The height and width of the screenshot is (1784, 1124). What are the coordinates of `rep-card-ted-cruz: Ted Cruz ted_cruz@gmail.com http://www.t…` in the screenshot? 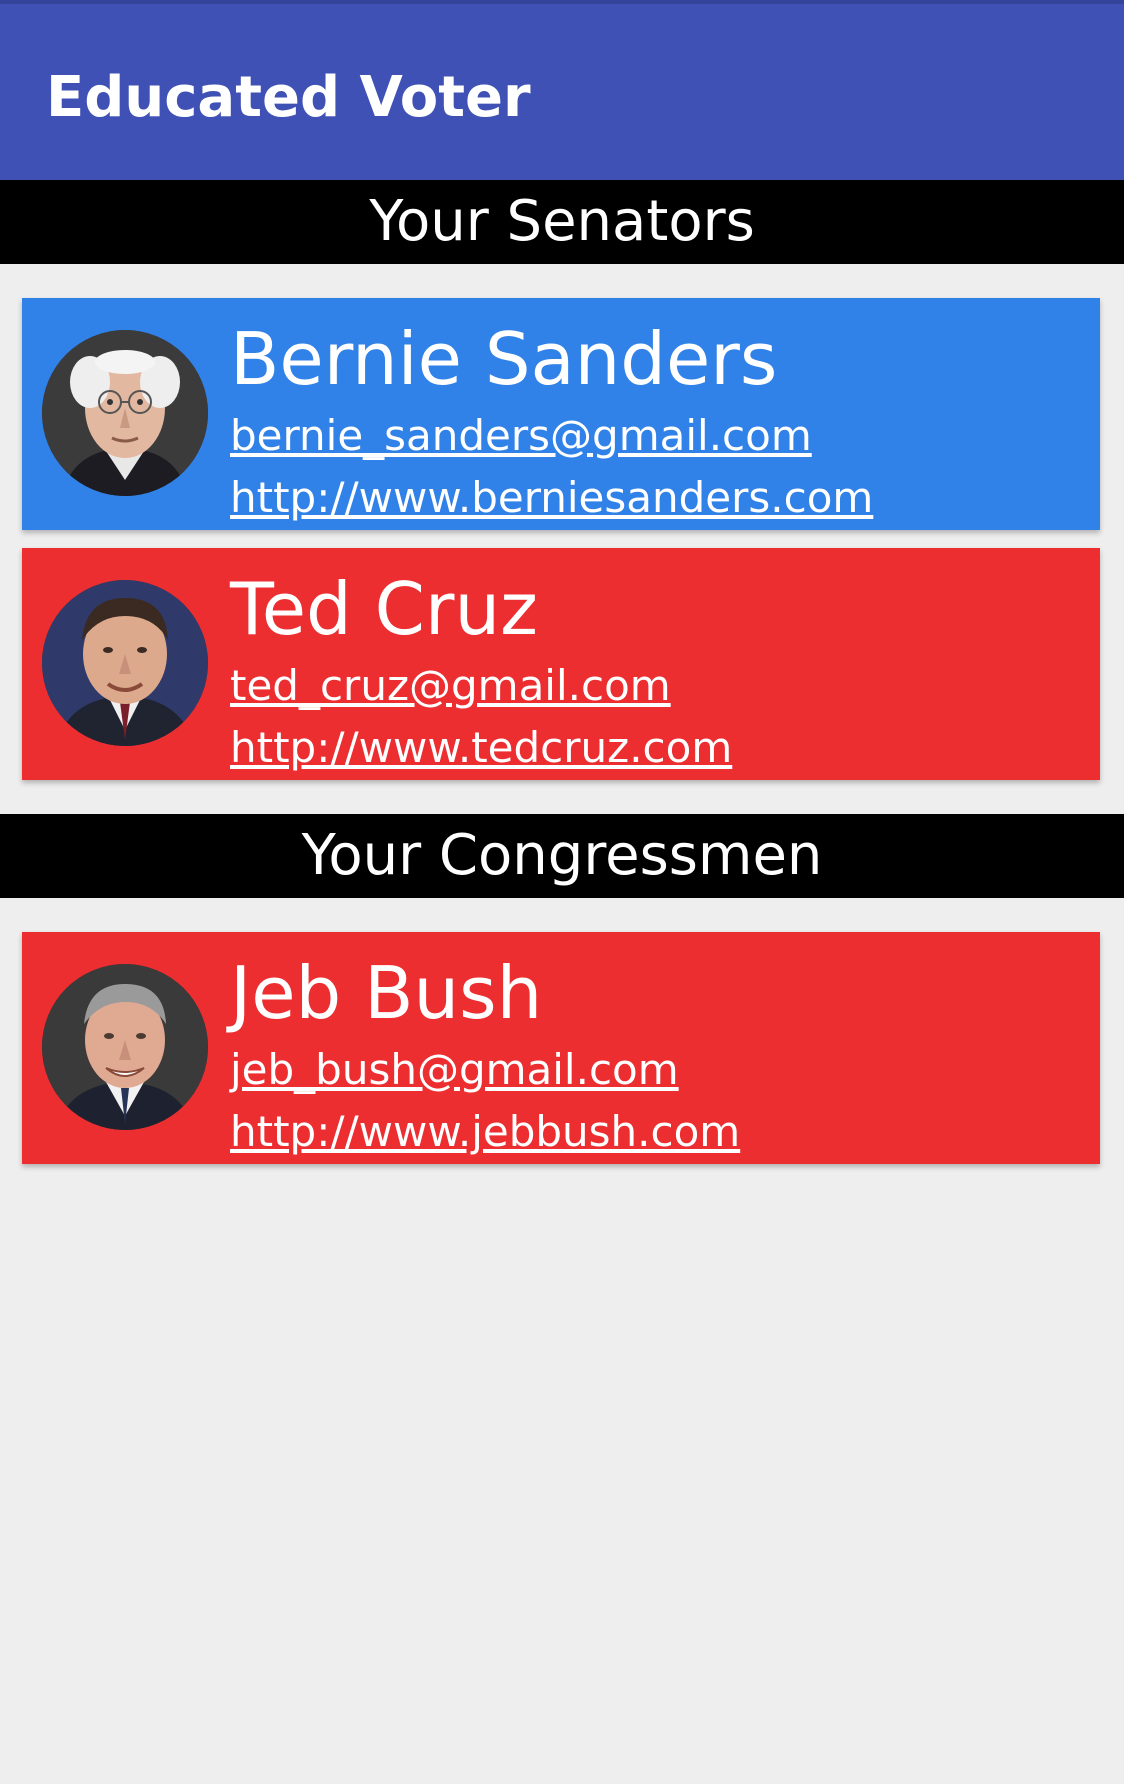 It's located at (561, 664).